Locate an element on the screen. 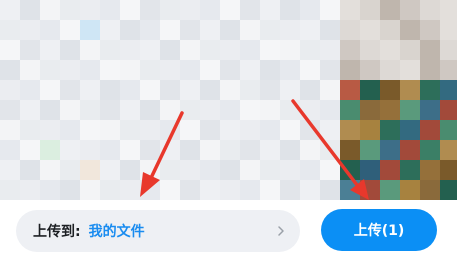  chevron-right-icon is located at coordinates (281, 231).